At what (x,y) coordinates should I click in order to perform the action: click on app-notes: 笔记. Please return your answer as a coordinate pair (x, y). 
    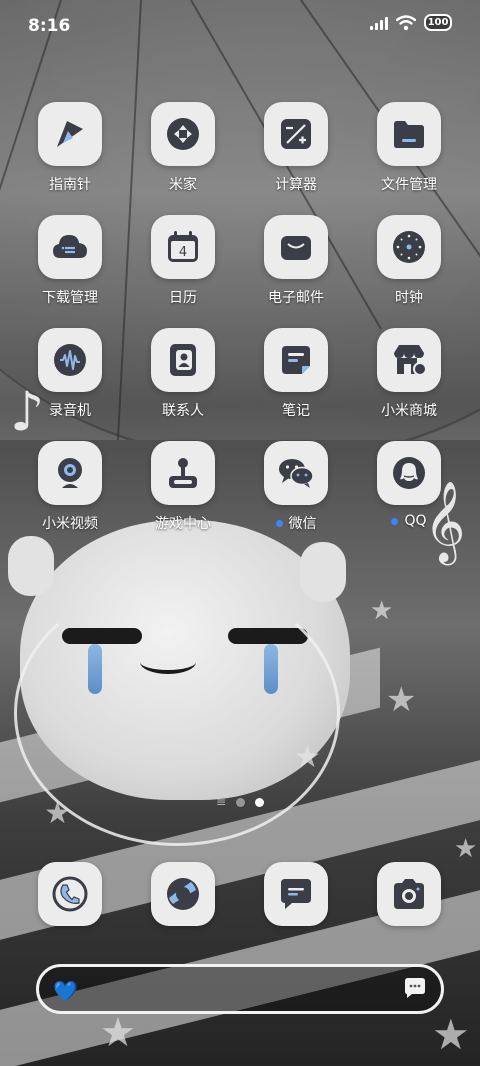
    Looking at the image, I should click on (296, 384).